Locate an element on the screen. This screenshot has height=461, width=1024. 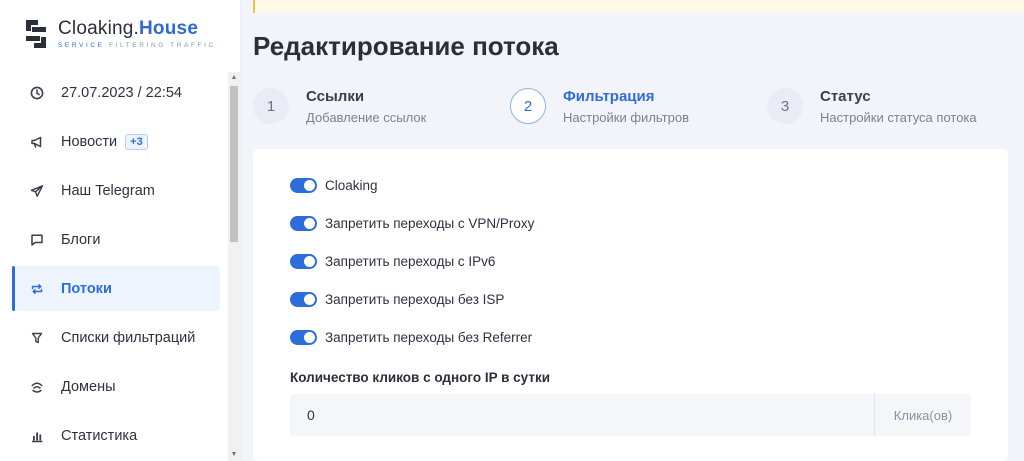
toggle-label: Cloaking is located at coordinates (351, 185).